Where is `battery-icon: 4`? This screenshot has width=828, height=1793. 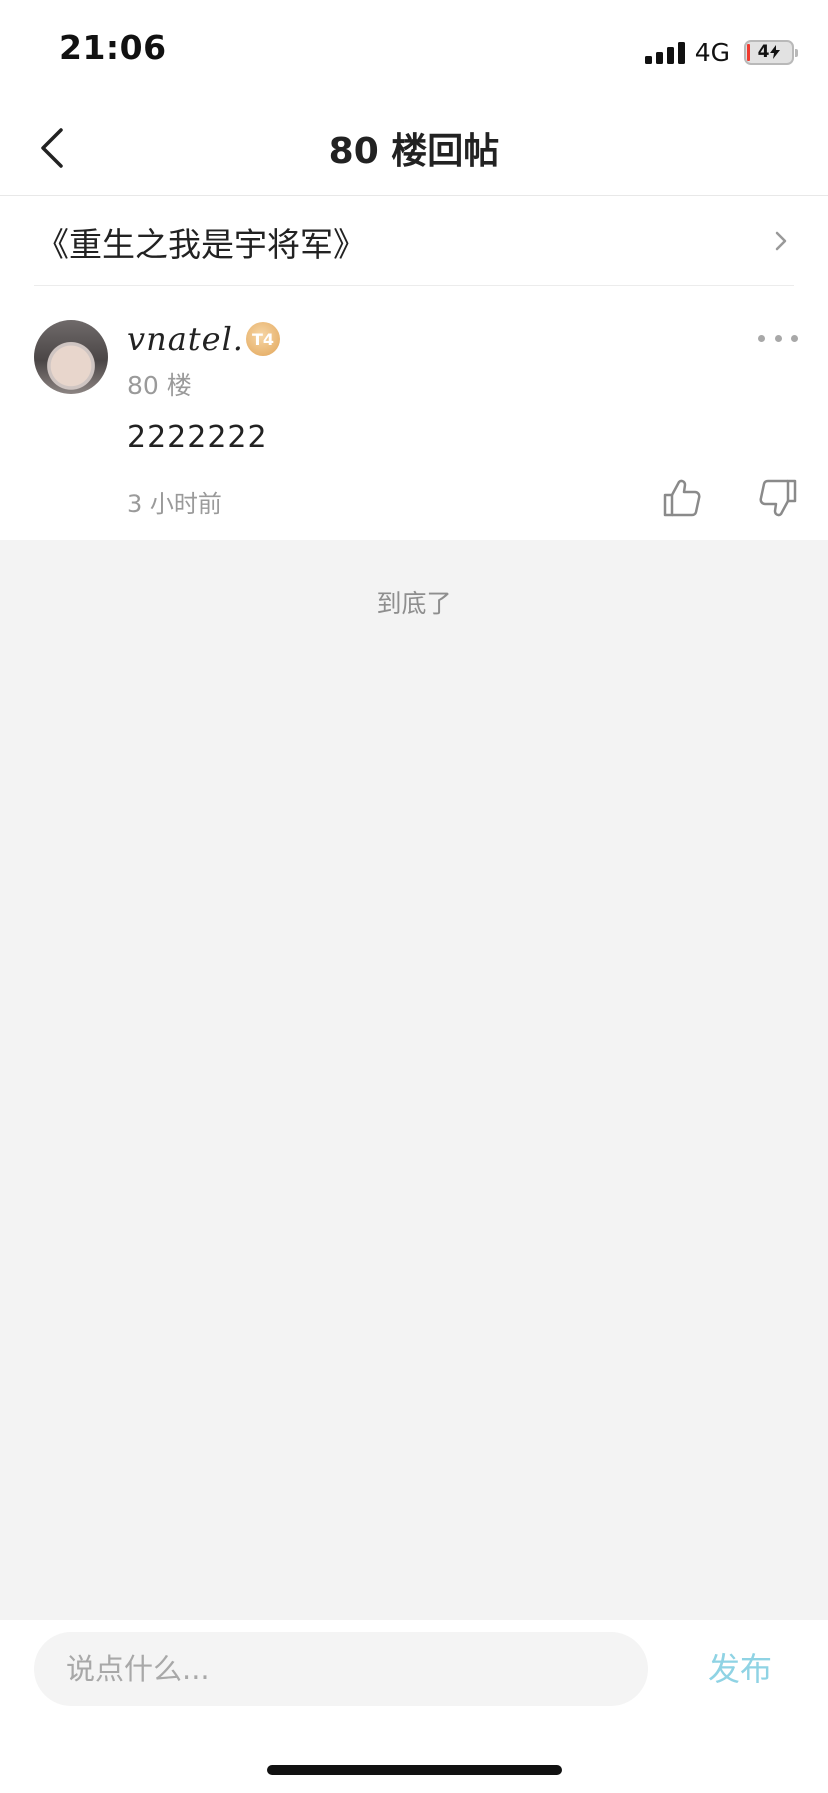 battery-icon: 4 is located at coordinates (771, 52).